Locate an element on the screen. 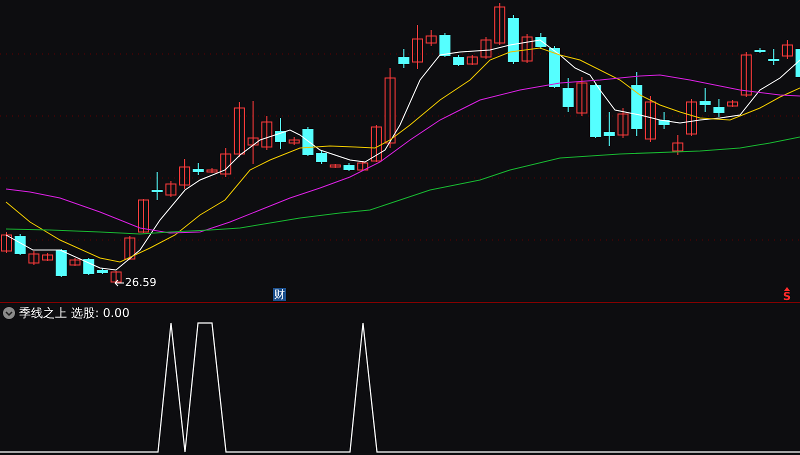 Image resolution: width=800 pixels, height=455 pixels. low-price-label: 26.59 is located at coordinates (140, 283).